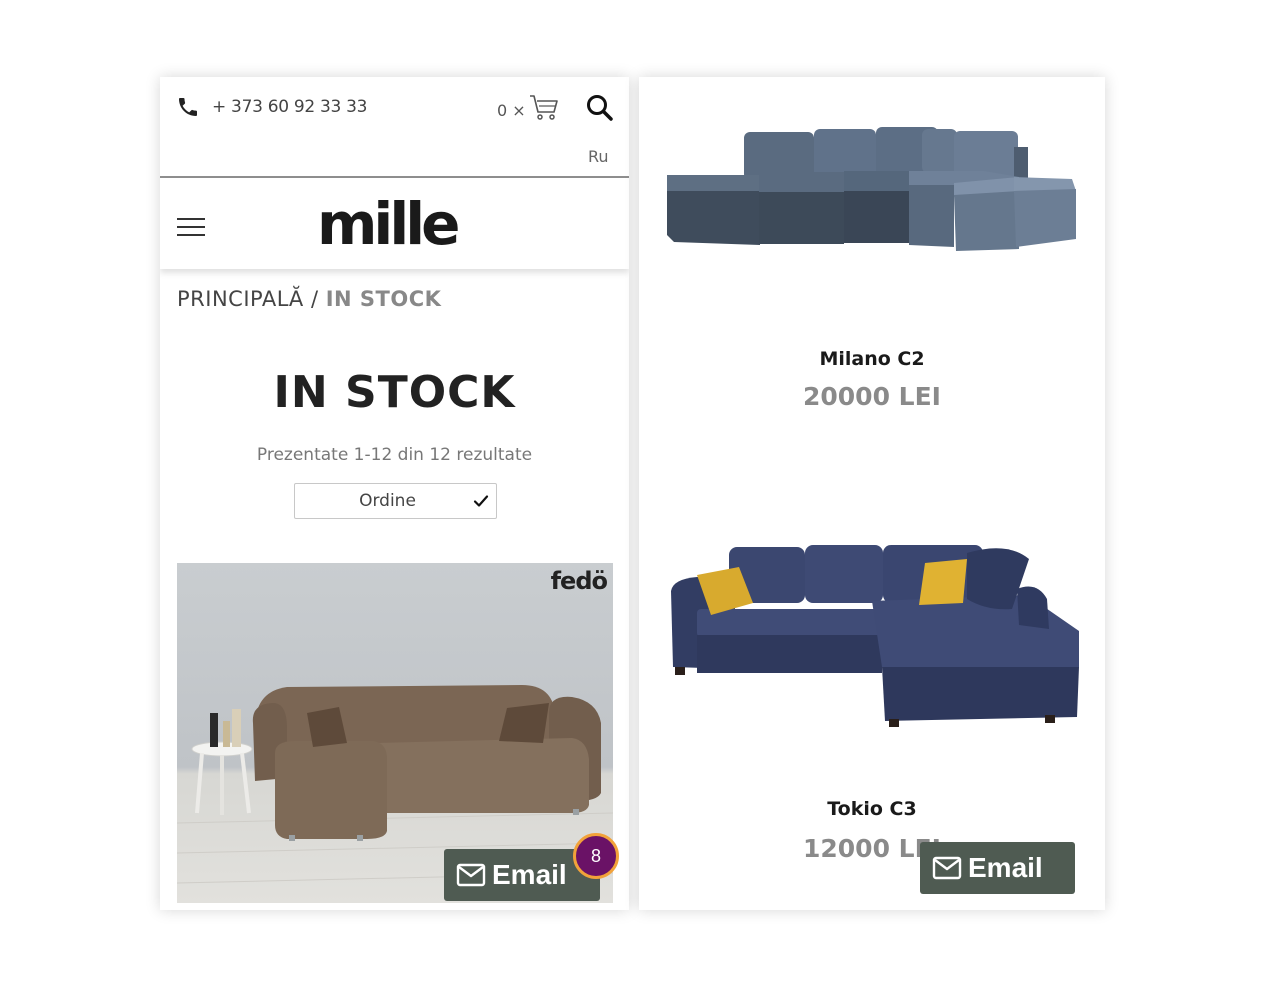 The image size is (1277, 994). What do you see at coordinates (394, 455) in the screenshot?
I see `results-count: Prezentate 1-12 din 12 rezultate` at bounding box center [394, 455].